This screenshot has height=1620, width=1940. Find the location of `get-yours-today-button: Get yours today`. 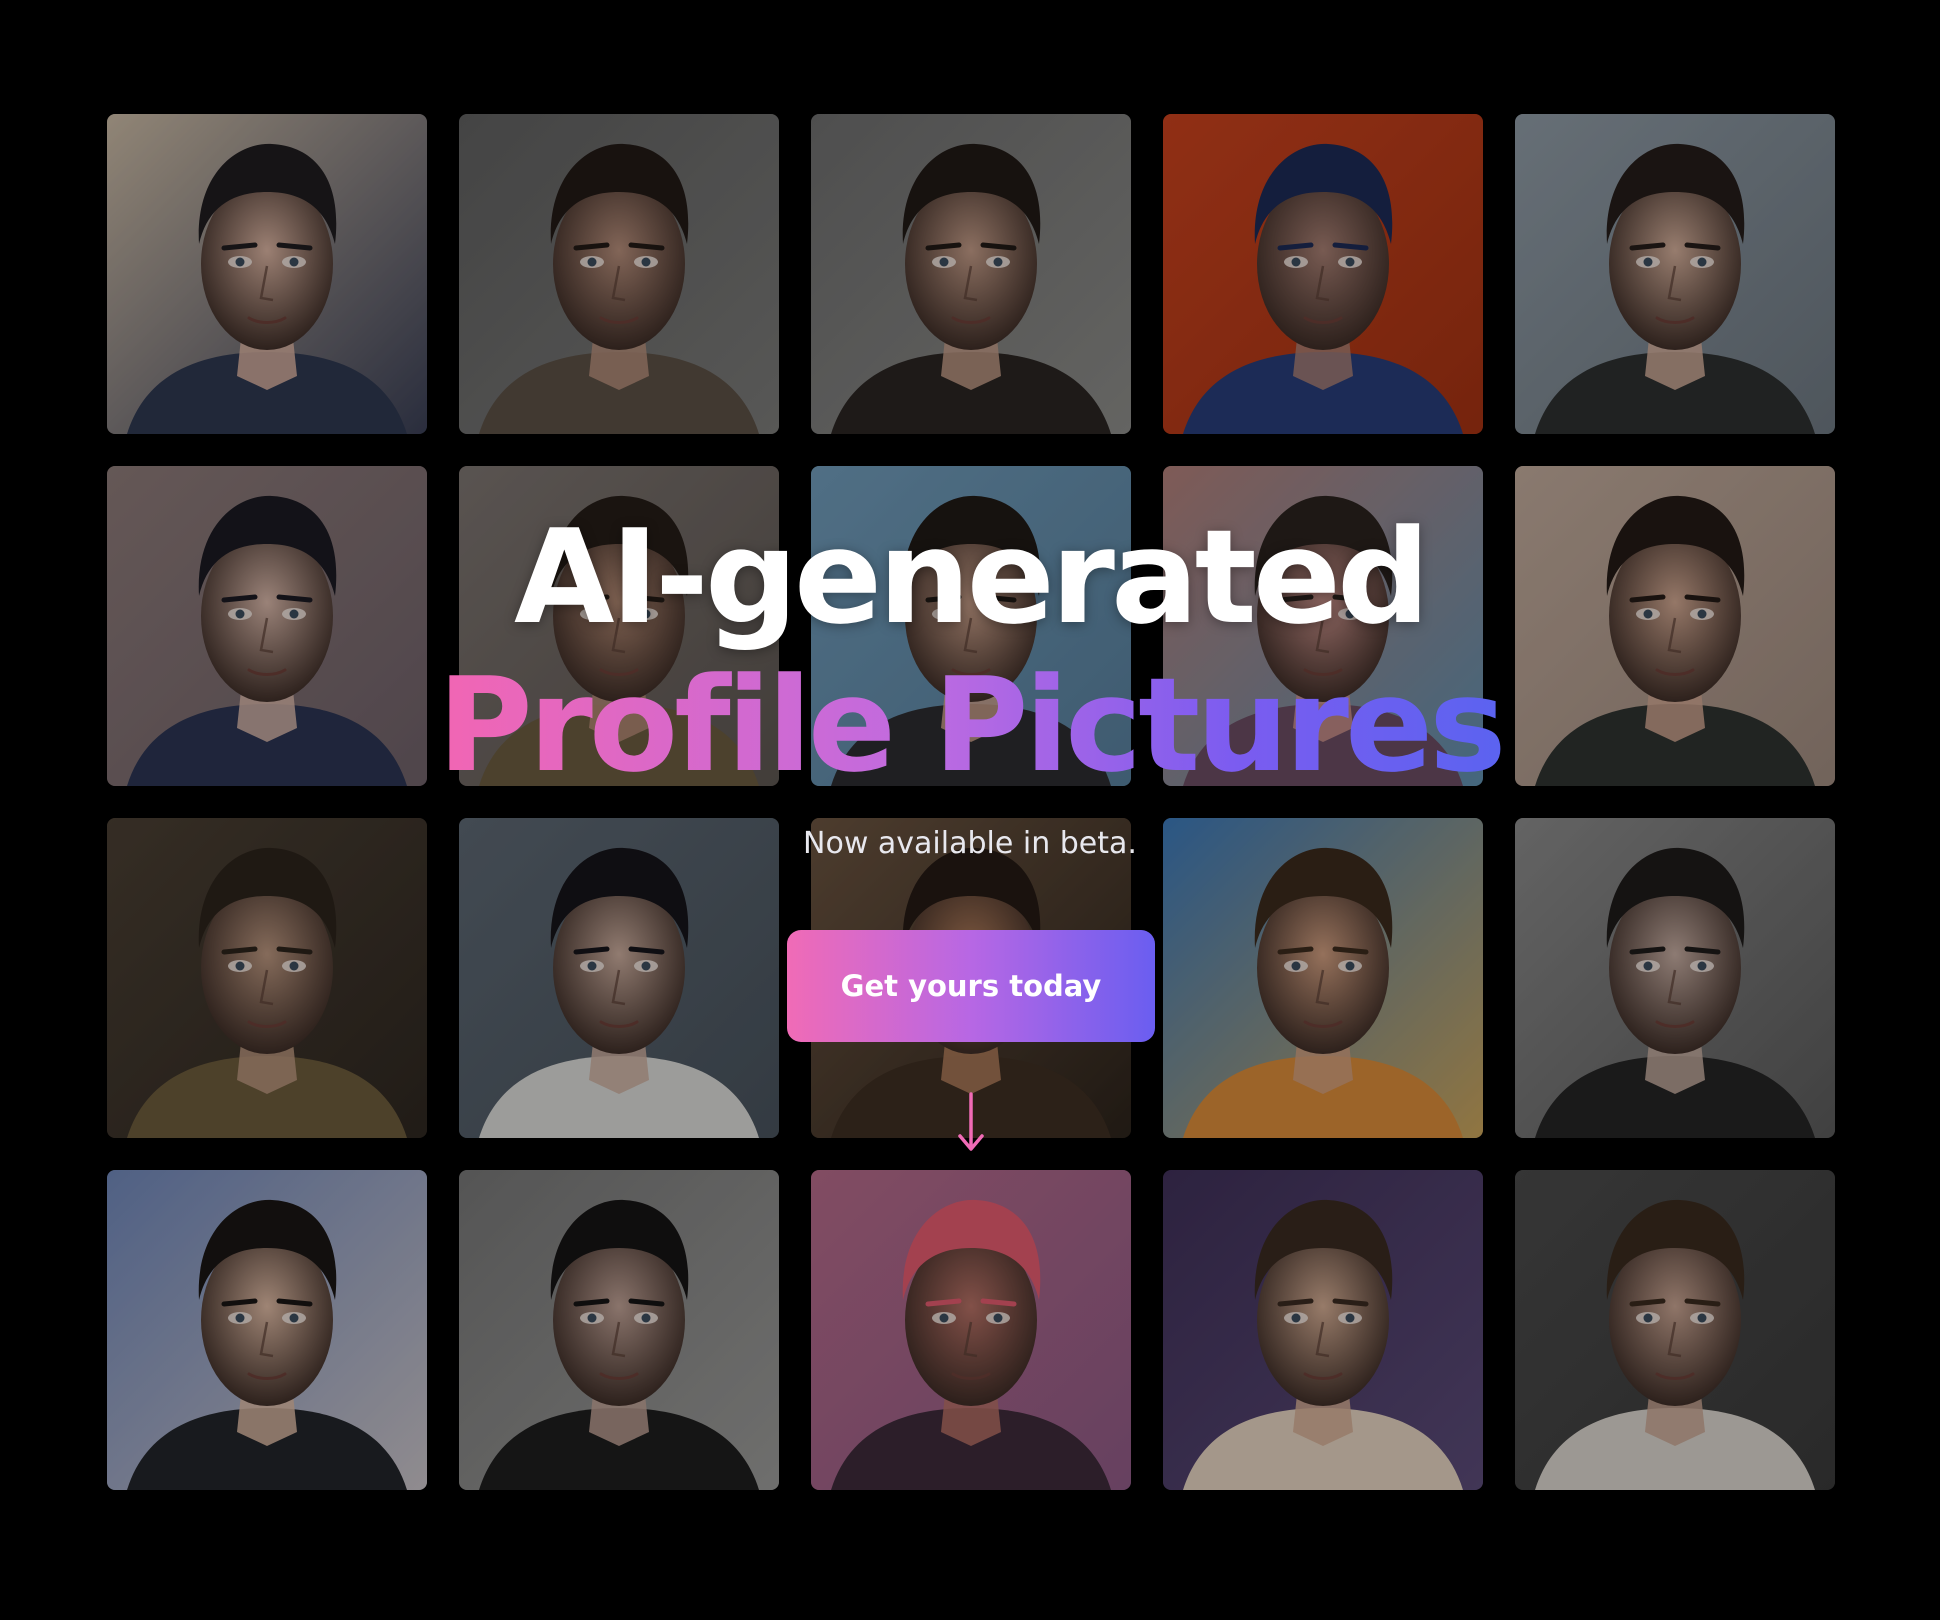

get-yours-today-button: Get yours today is located at coordinates (971, 986).